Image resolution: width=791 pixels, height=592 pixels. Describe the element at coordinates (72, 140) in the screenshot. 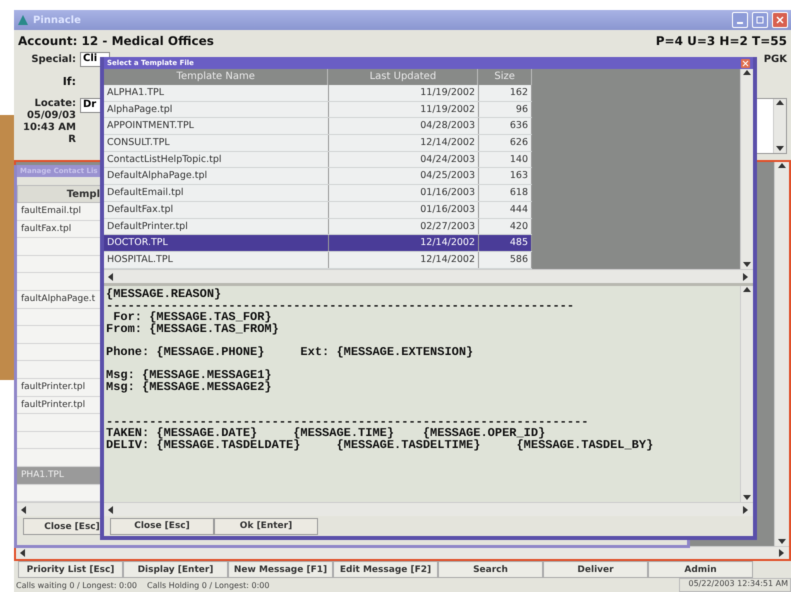

I see `record-status-text: R` at that location.